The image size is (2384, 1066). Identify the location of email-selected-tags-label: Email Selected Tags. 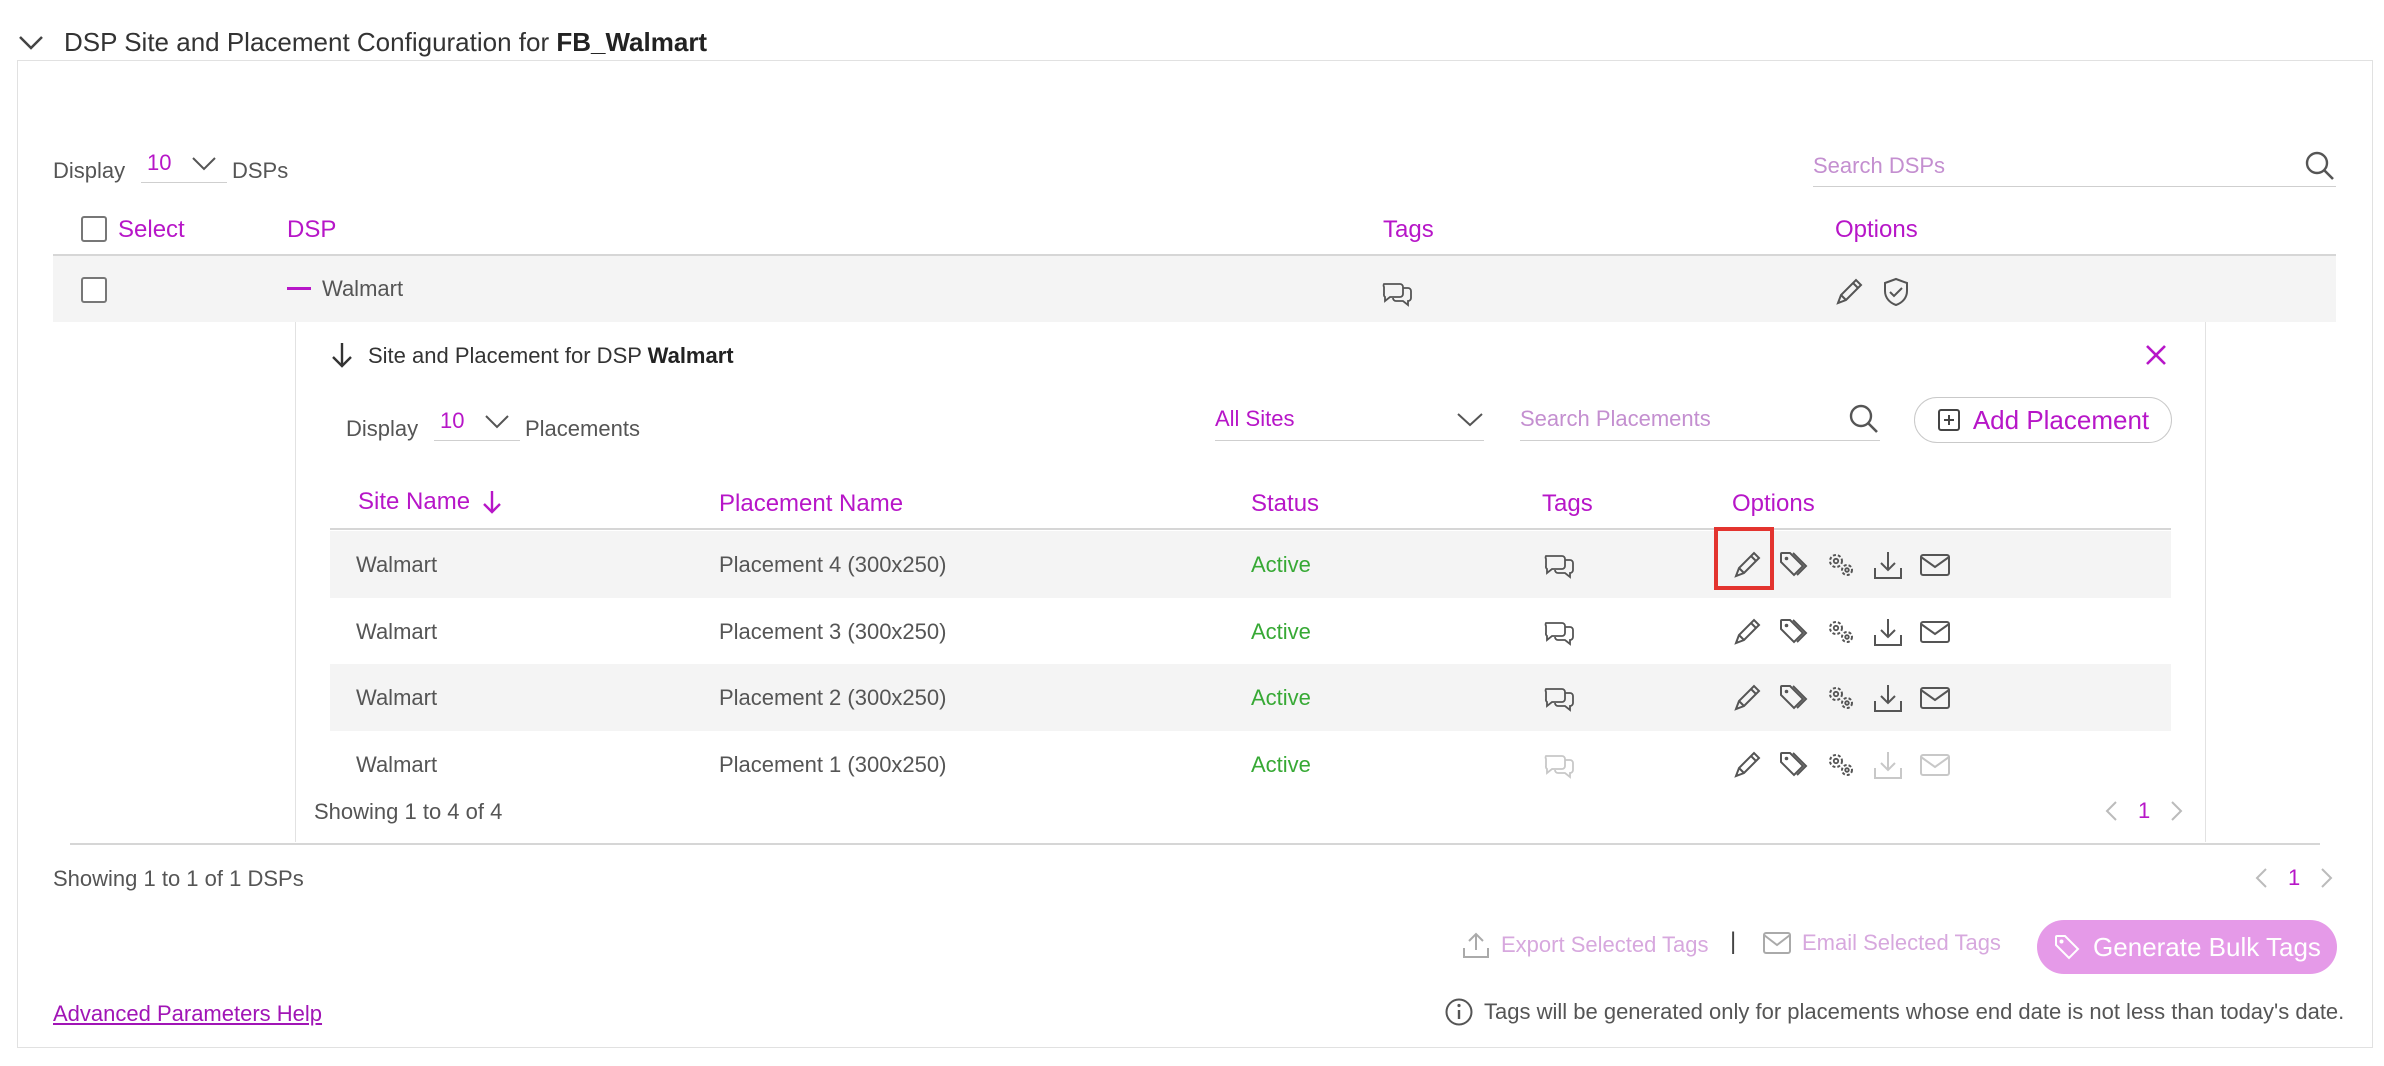
(1901, 942).